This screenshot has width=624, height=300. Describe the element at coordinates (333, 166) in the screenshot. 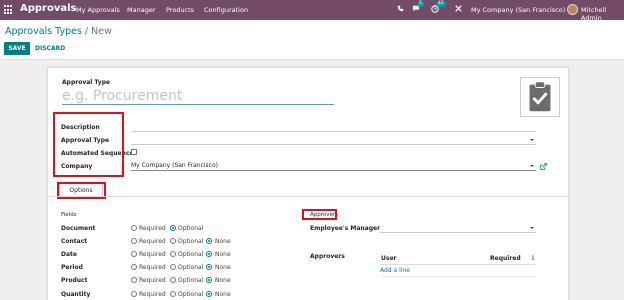

I see `company-select: My Company (San Francisco)` at that location.